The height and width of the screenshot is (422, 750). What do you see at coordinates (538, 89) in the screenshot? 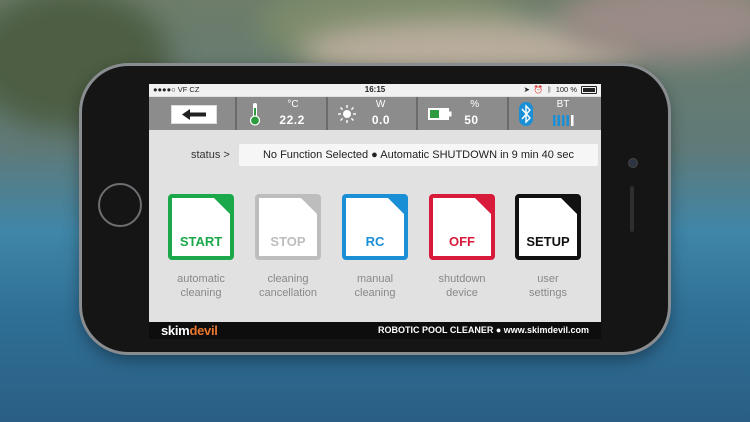
I see `alarm-icon: ⏰` at bounding box center [538, 89].